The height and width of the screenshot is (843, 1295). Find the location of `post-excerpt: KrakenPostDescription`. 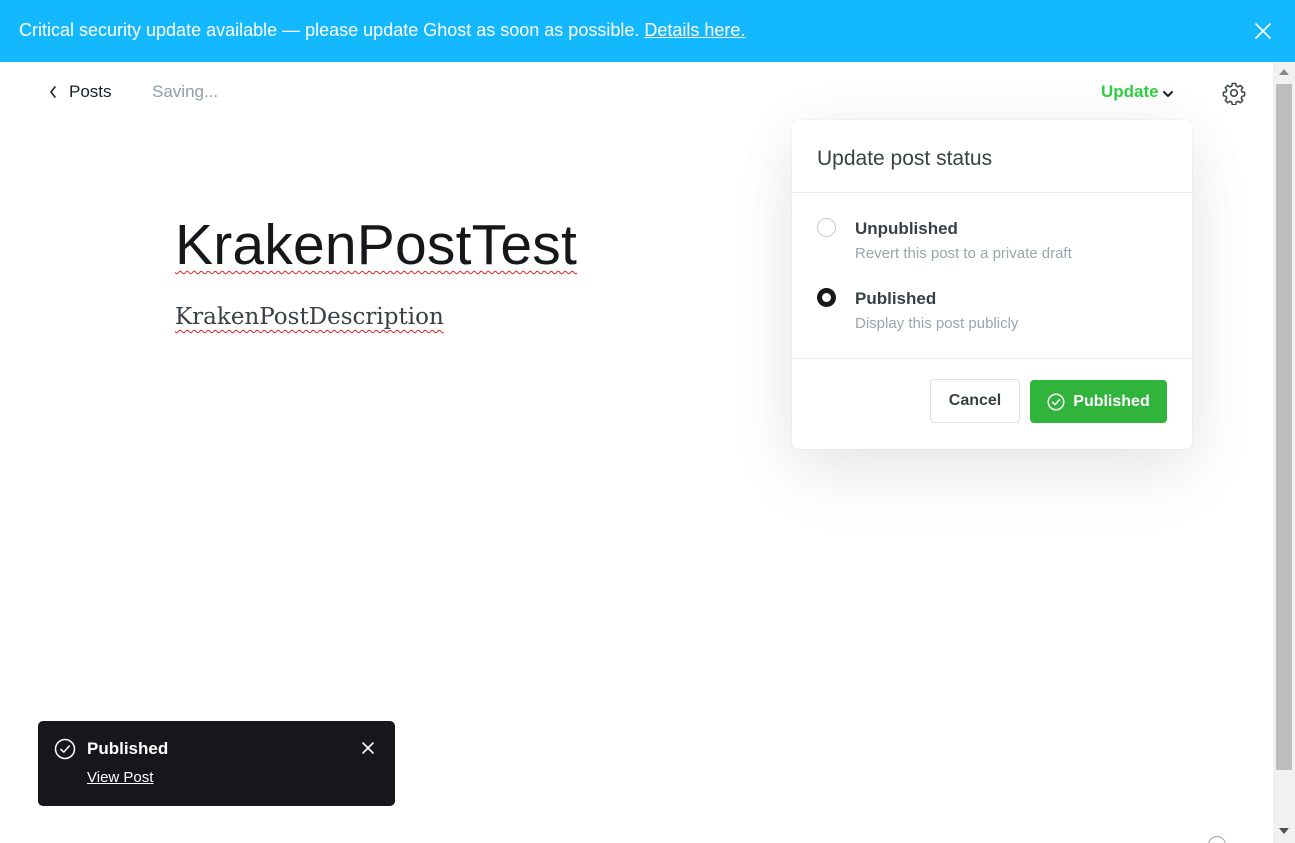

post-excerpt: KrakenPostDescription is located at coordinates (309, 317).